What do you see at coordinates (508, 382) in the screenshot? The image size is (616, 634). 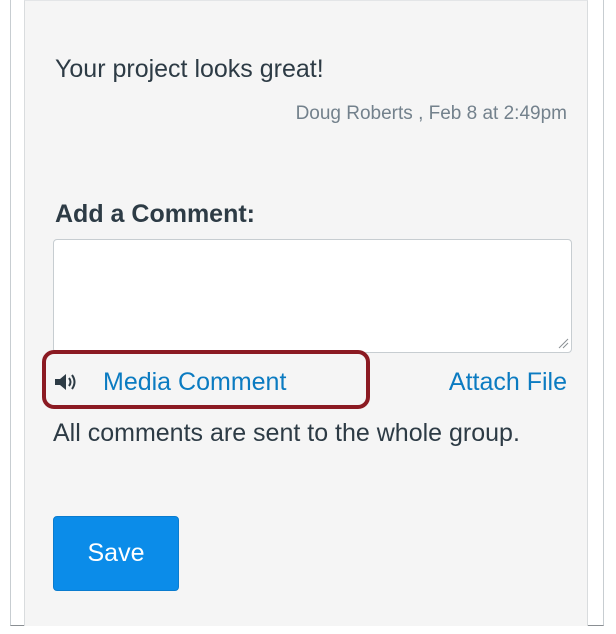 I see `attach-file-link: Attach File` at bounding box center [508, 382].